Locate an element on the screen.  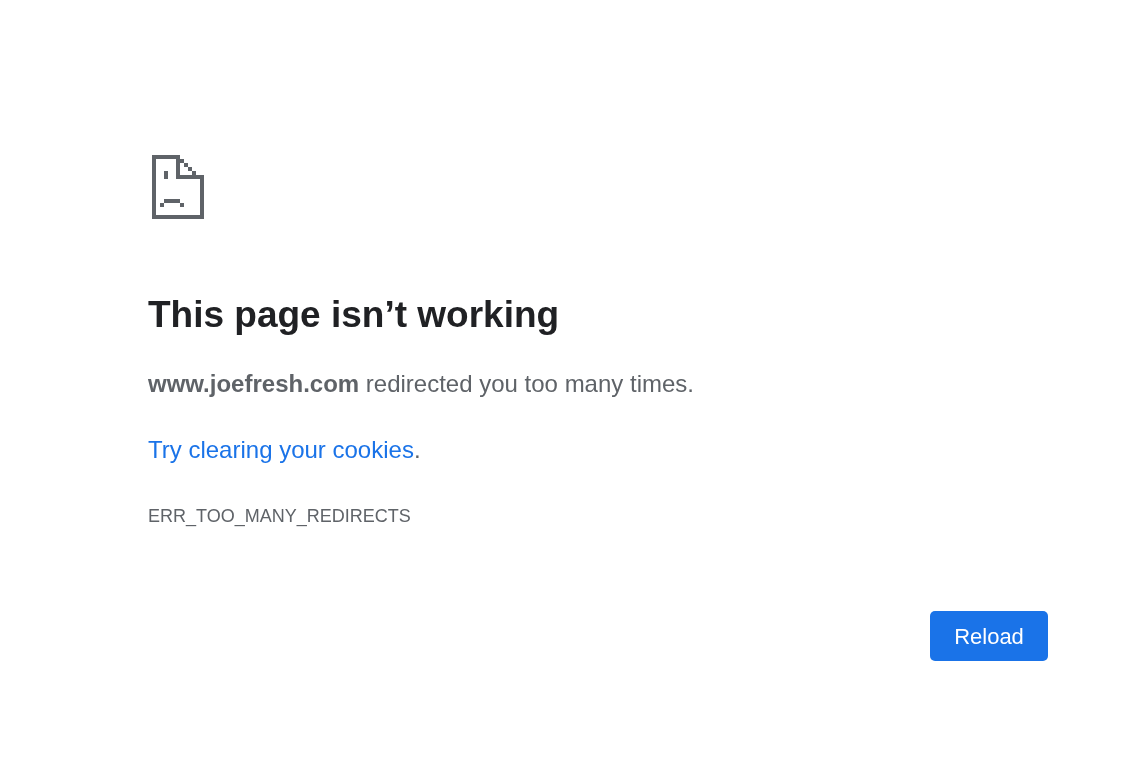
error-heading: This page isn’t working is located at coordinates (354, 315).